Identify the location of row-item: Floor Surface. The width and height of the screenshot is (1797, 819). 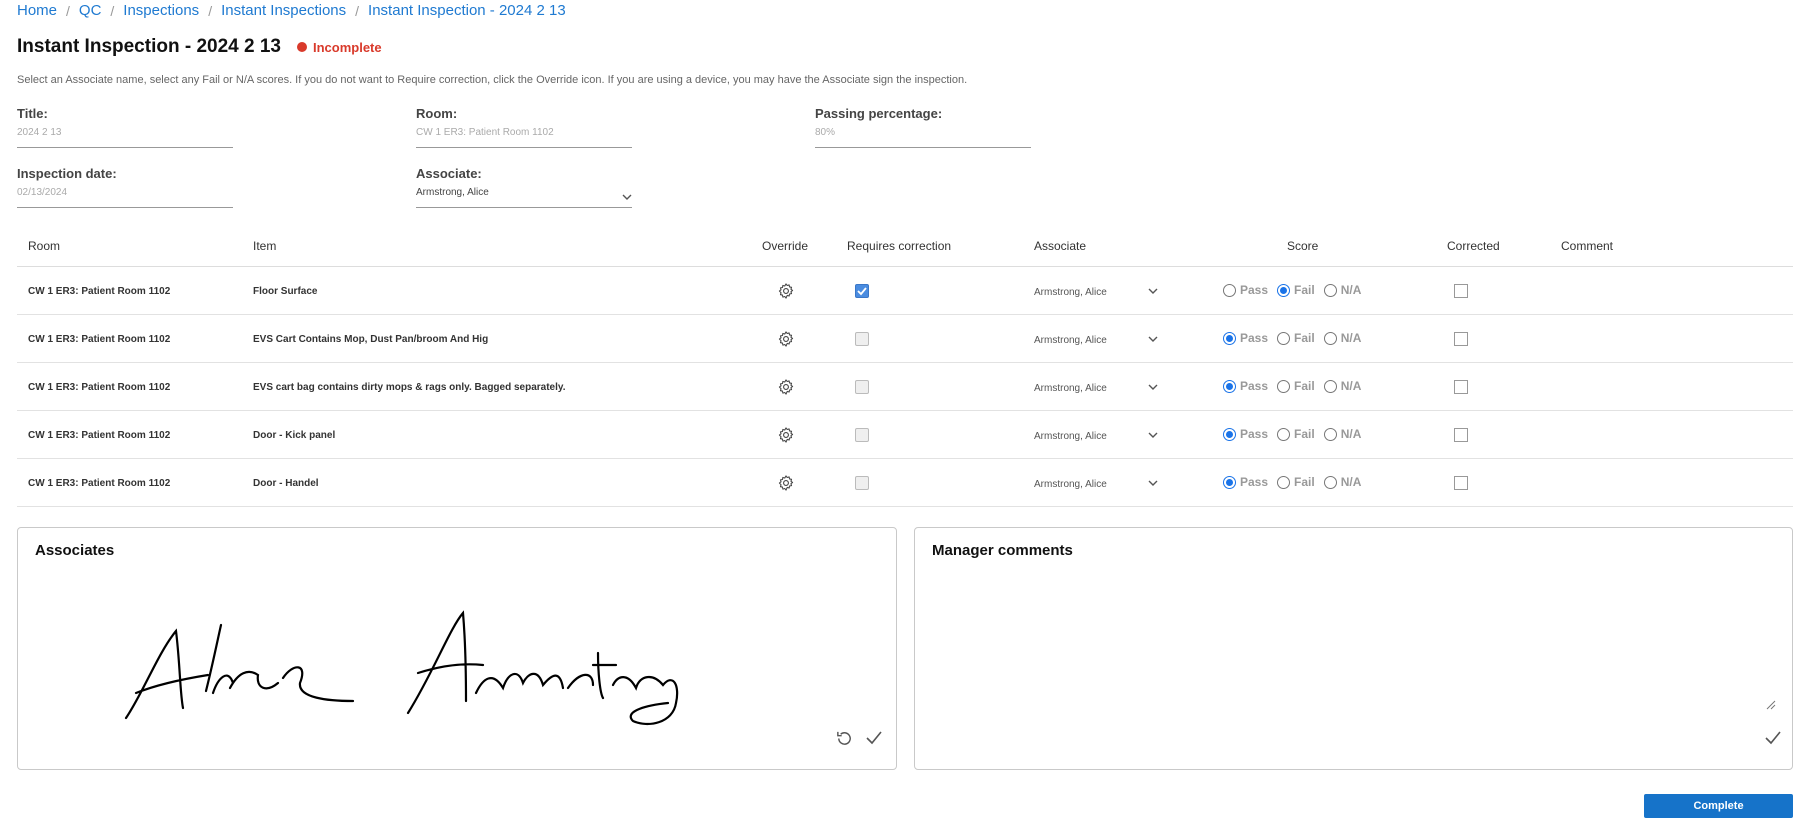
(285, 291).